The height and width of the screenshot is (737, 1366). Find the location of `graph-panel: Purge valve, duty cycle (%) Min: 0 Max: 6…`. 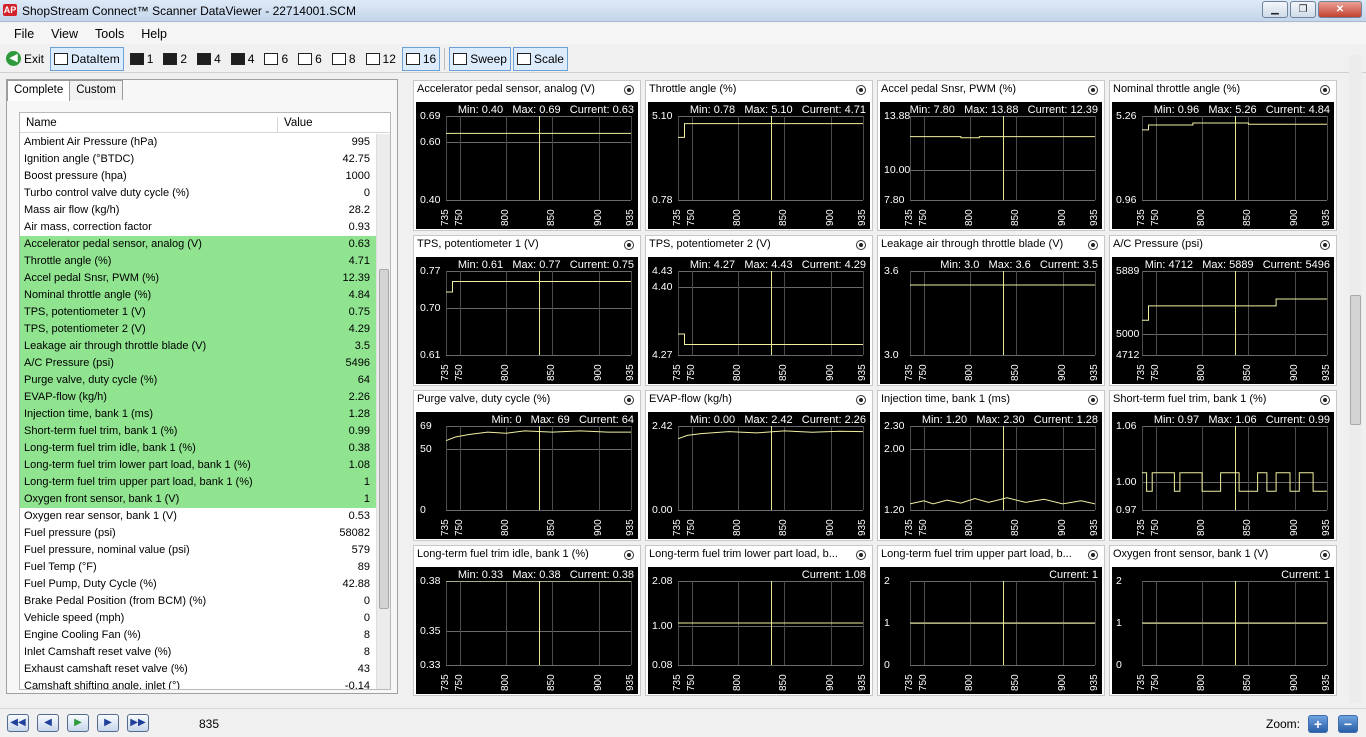

graph-panel: Purge valve, duty cycle (%) Min: 0 Max: 6… is located at coordinates (527, 465).